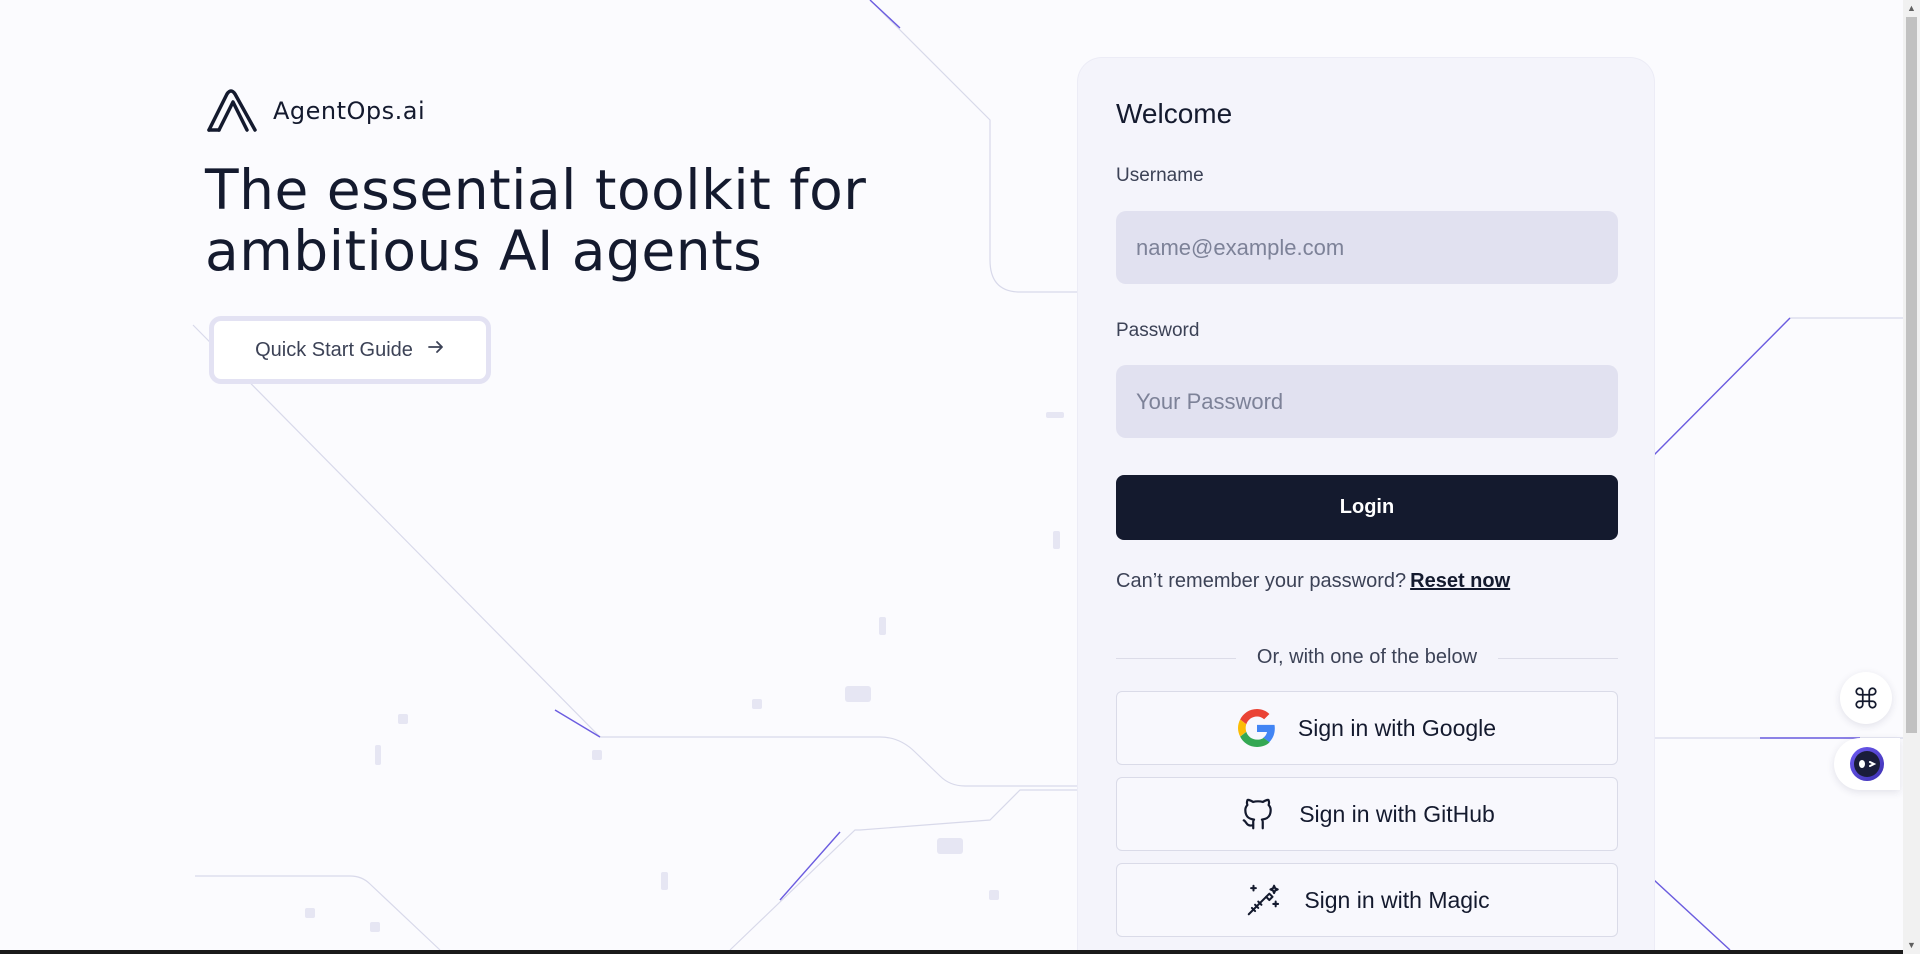 This screenshot has height=954, width=1920. I want to click on username-input, so click(1367, 247).